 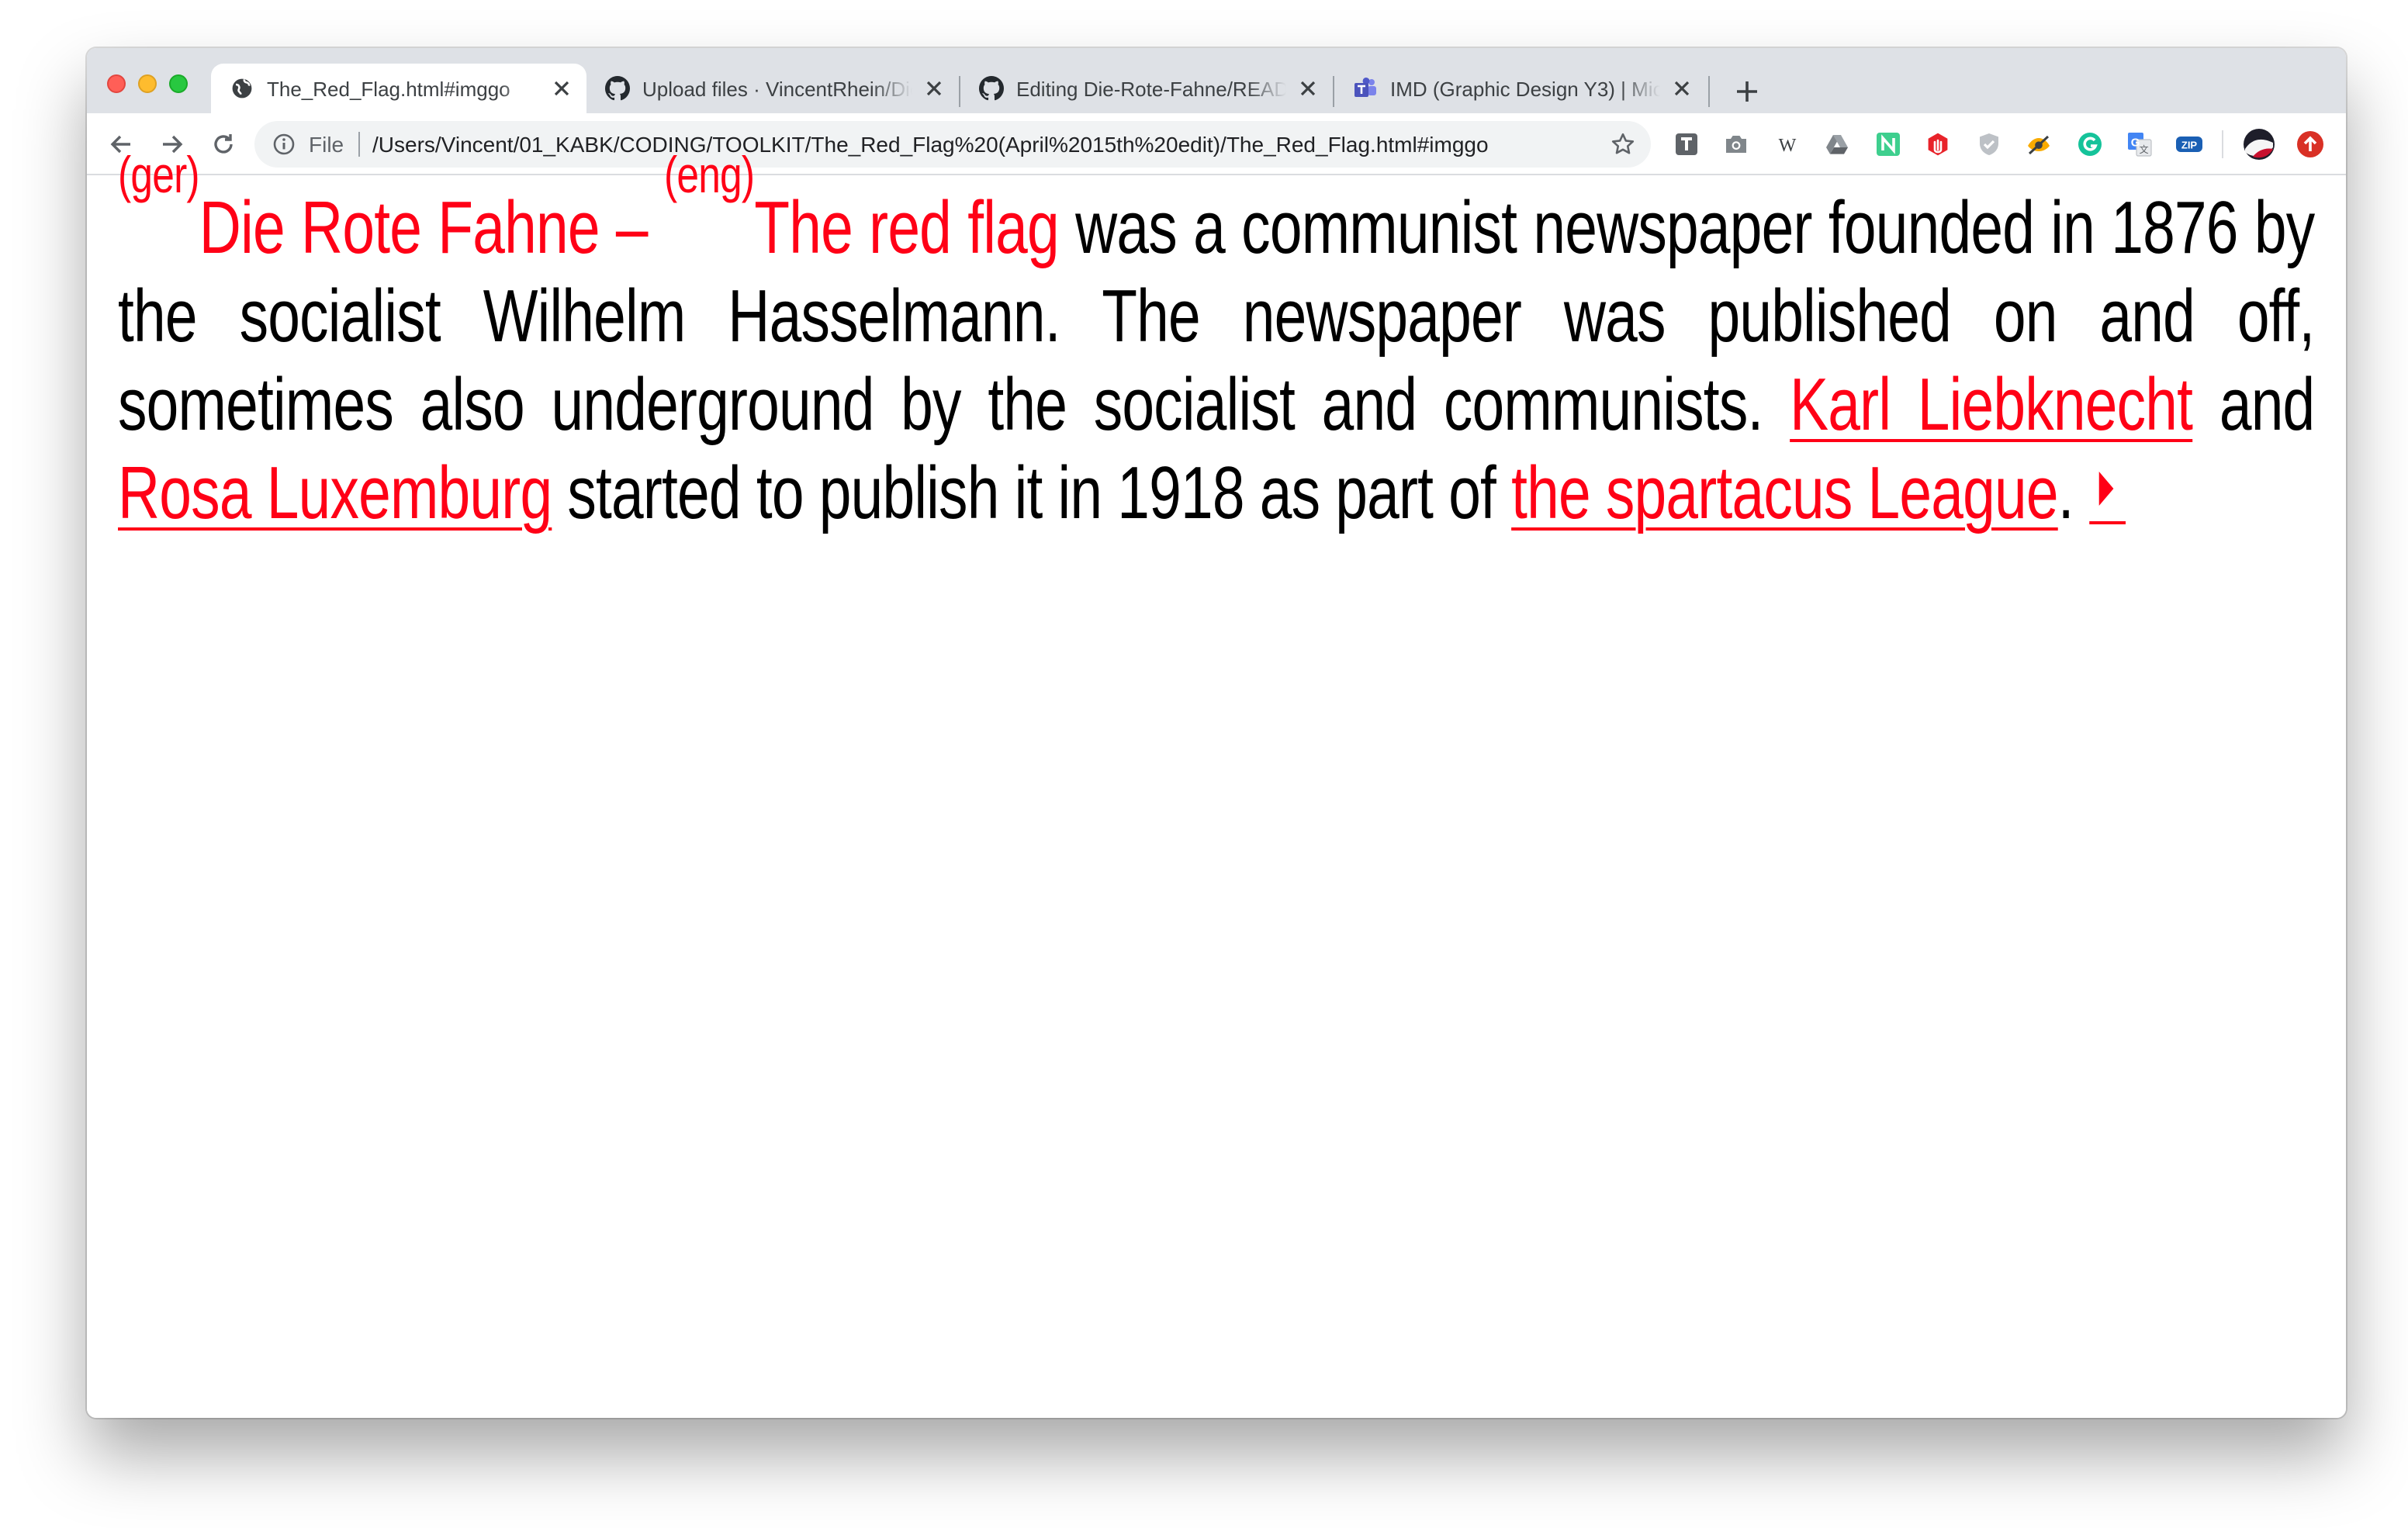 I want to click on expand-arrow-button, so click(x=2107, y=488).